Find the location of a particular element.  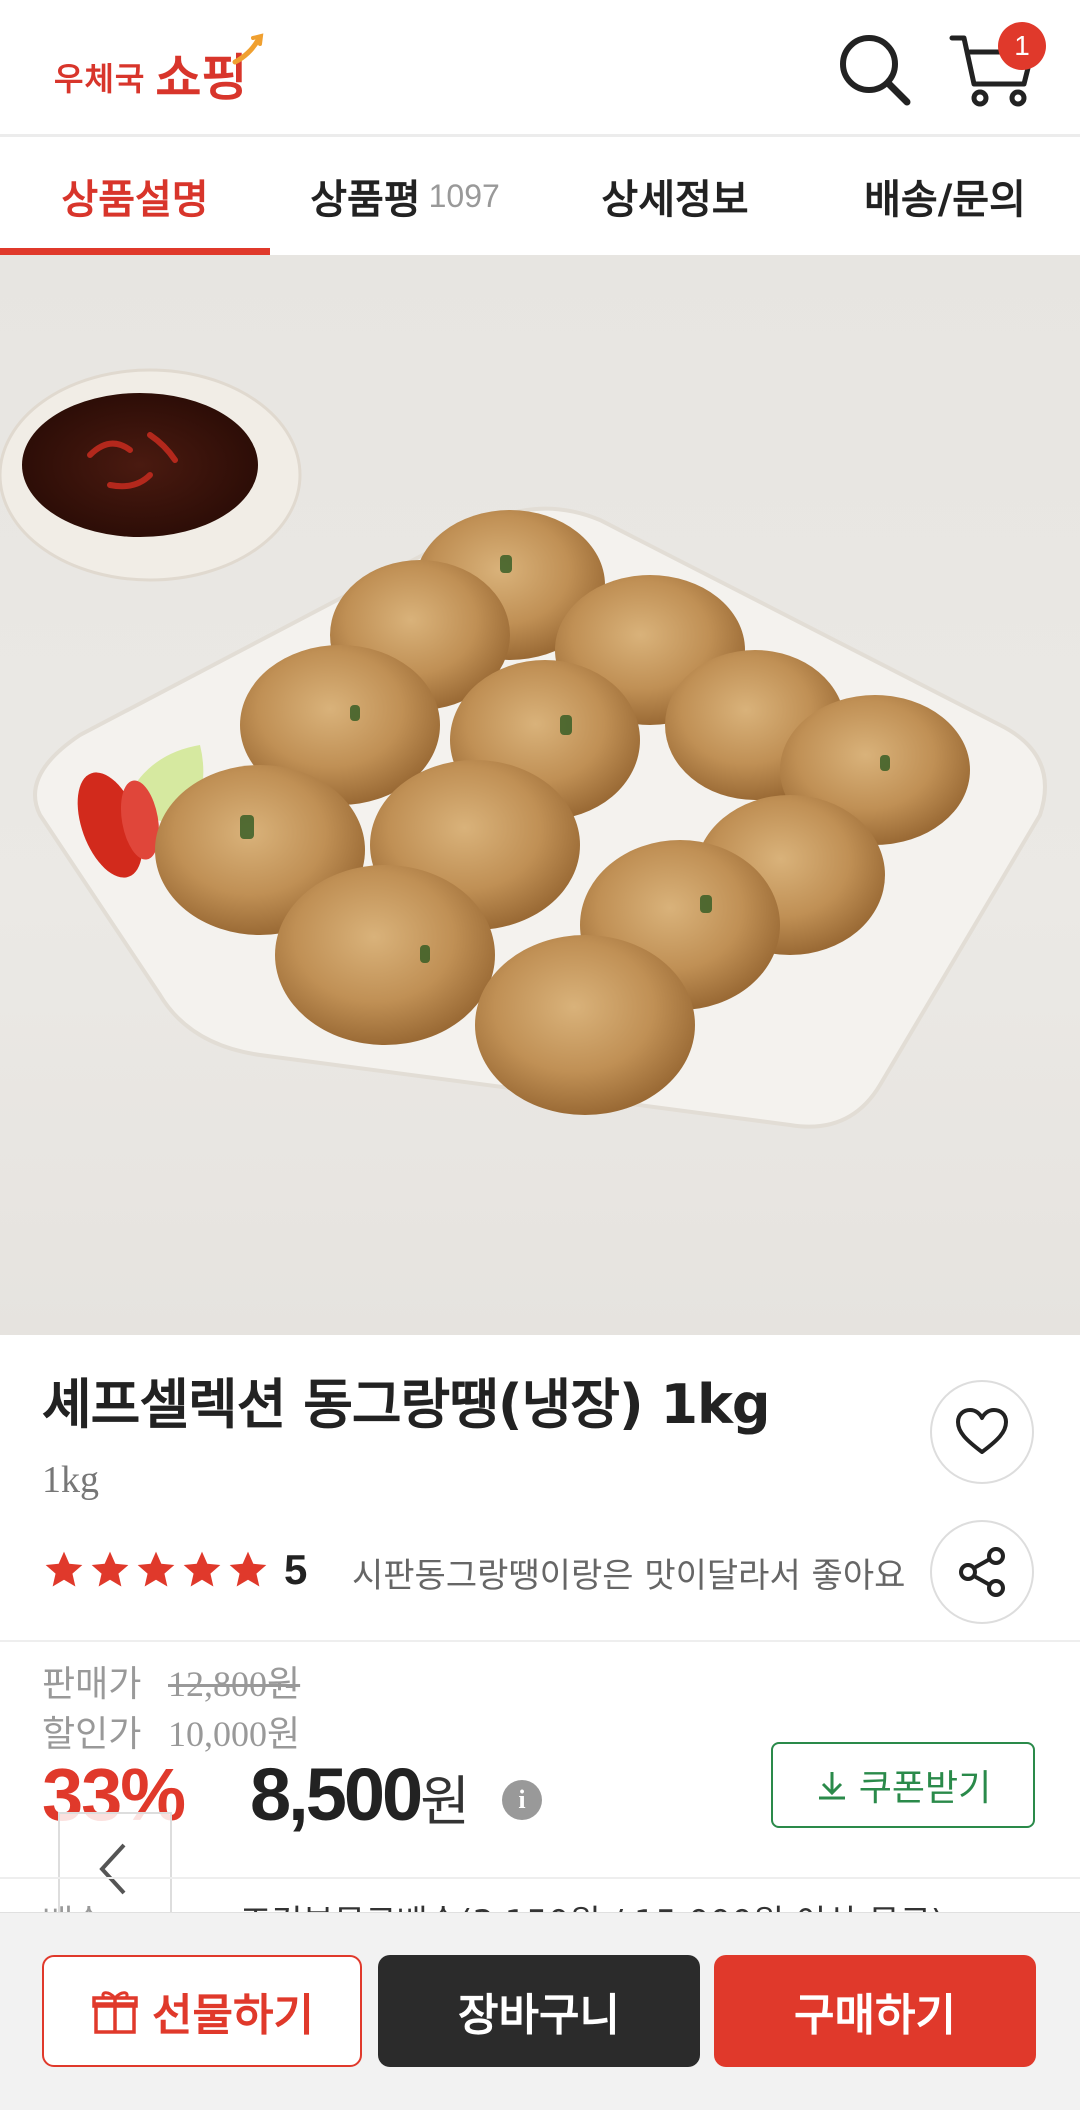

logo: 우체국 쇼핑 is located at coordinates (159, 70).